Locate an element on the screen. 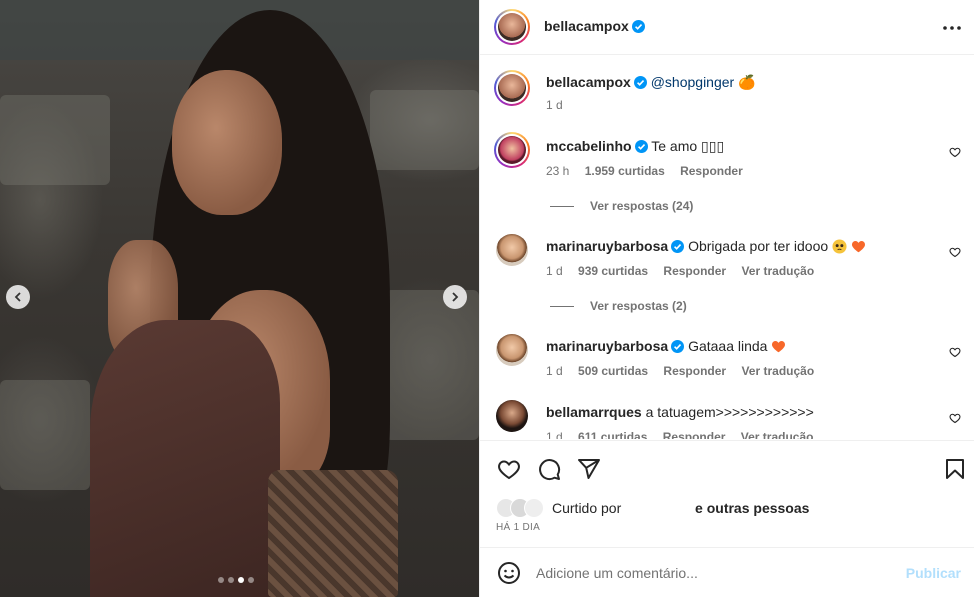 Image resolution: width=974 pixels, height=597 pixels. post-timestamp: HÁ 1 DIA is located at coordinates (518, 527).